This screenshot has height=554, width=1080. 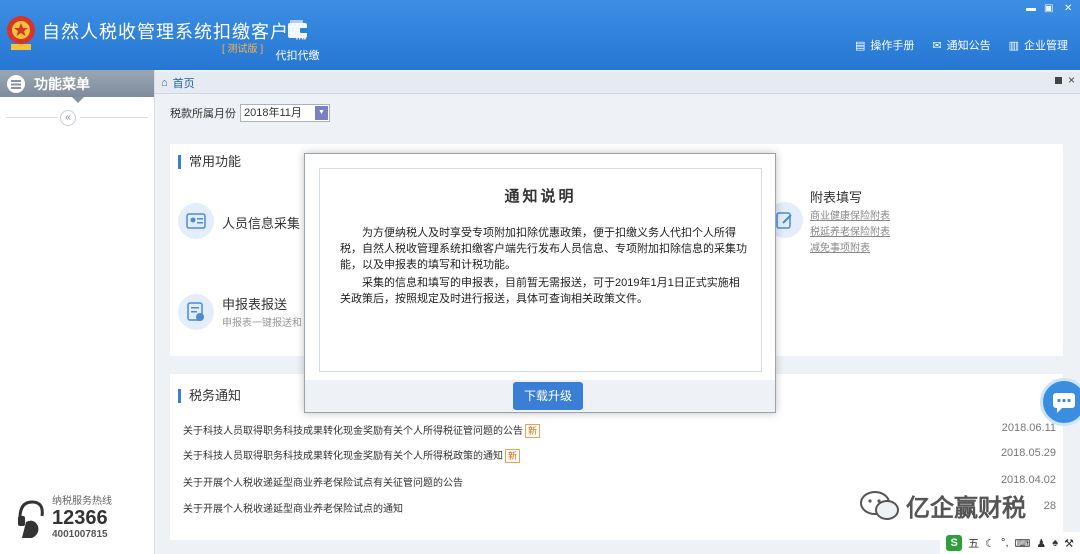 What do you see at coordinates (196, 221) in the screenshot?
I see `personnel-icon` at bounding box center [196, 221].